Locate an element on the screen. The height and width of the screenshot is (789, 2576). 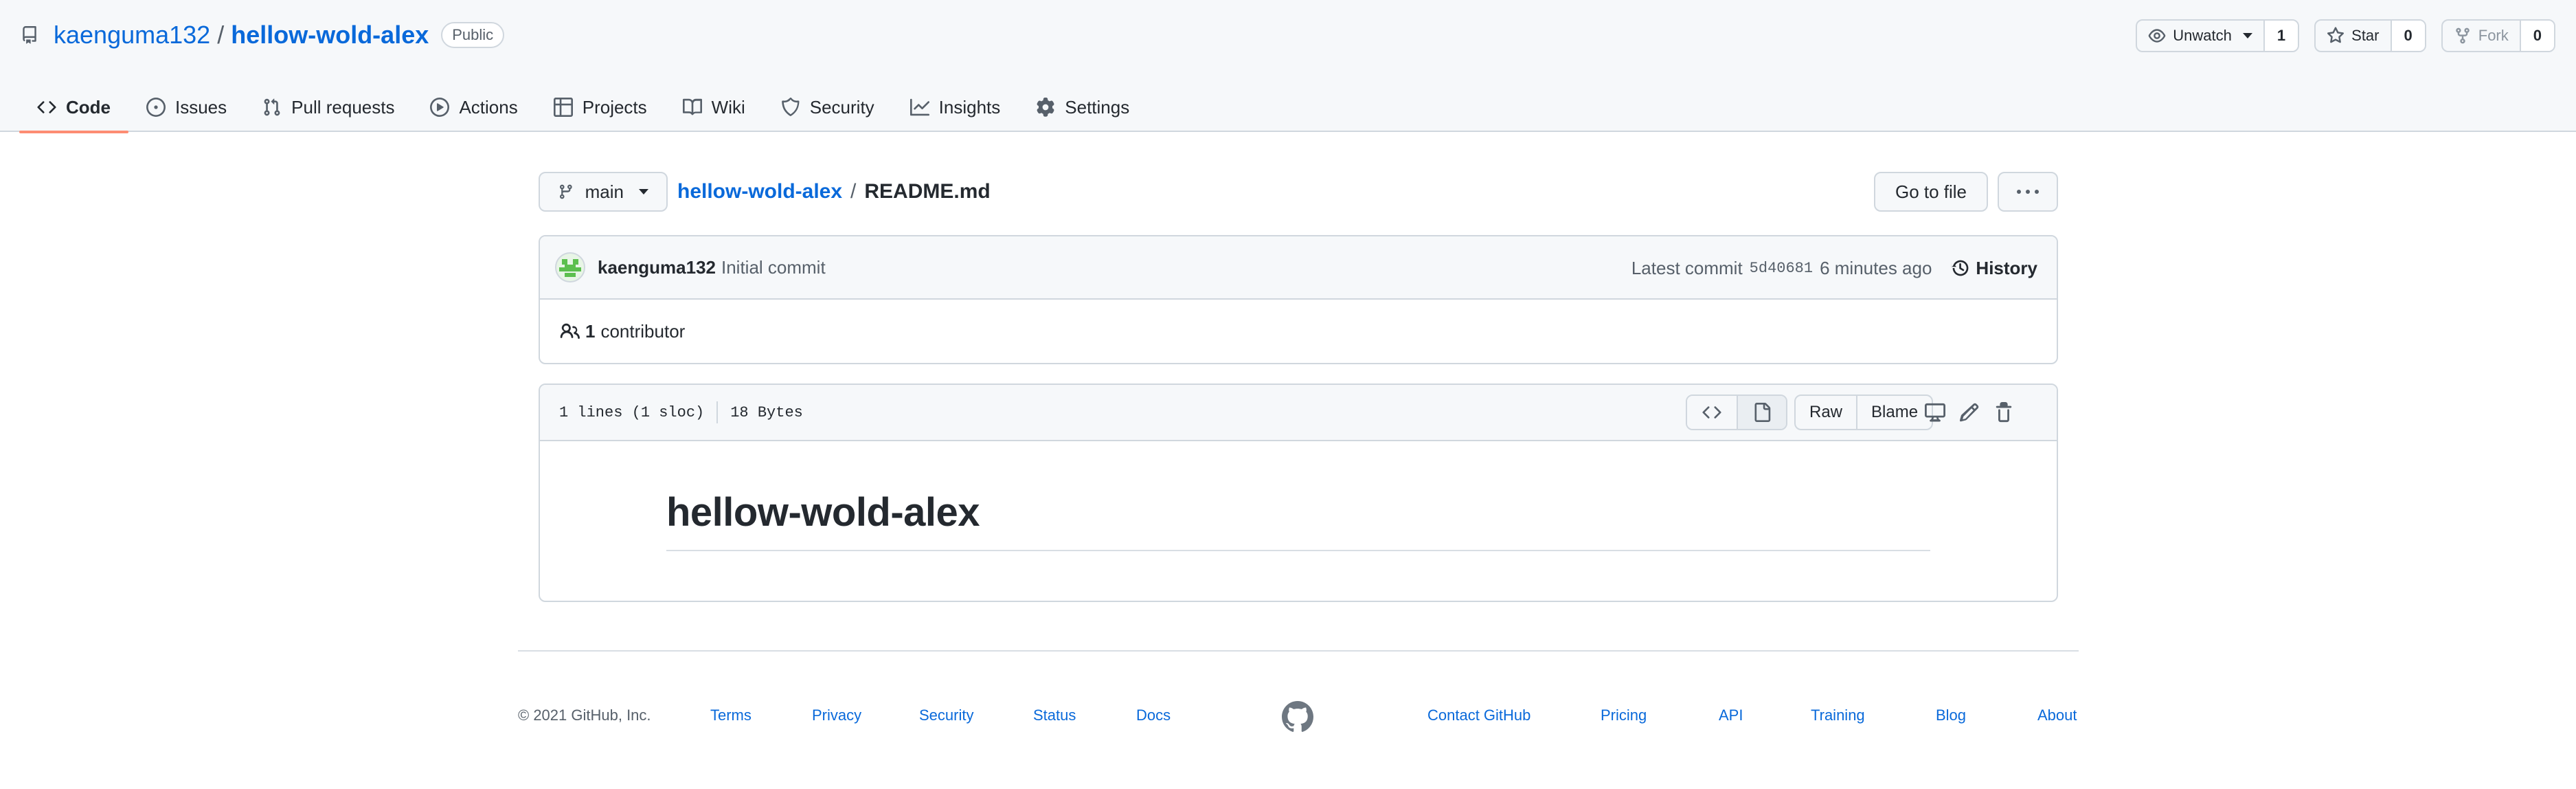
contributors-label: contributor is located at coordinates (643, 331).